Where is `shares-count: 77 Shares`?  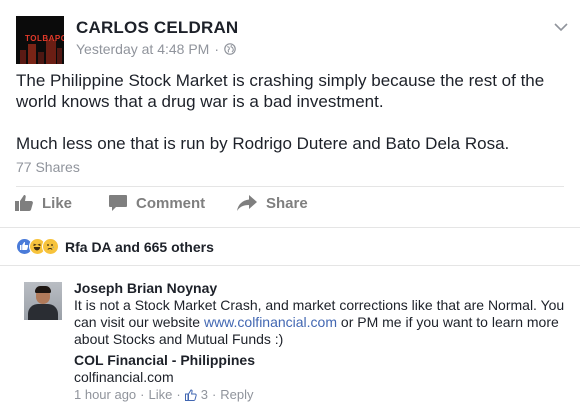 shares-count: 77 Shares is located at coordinates (48, 167).